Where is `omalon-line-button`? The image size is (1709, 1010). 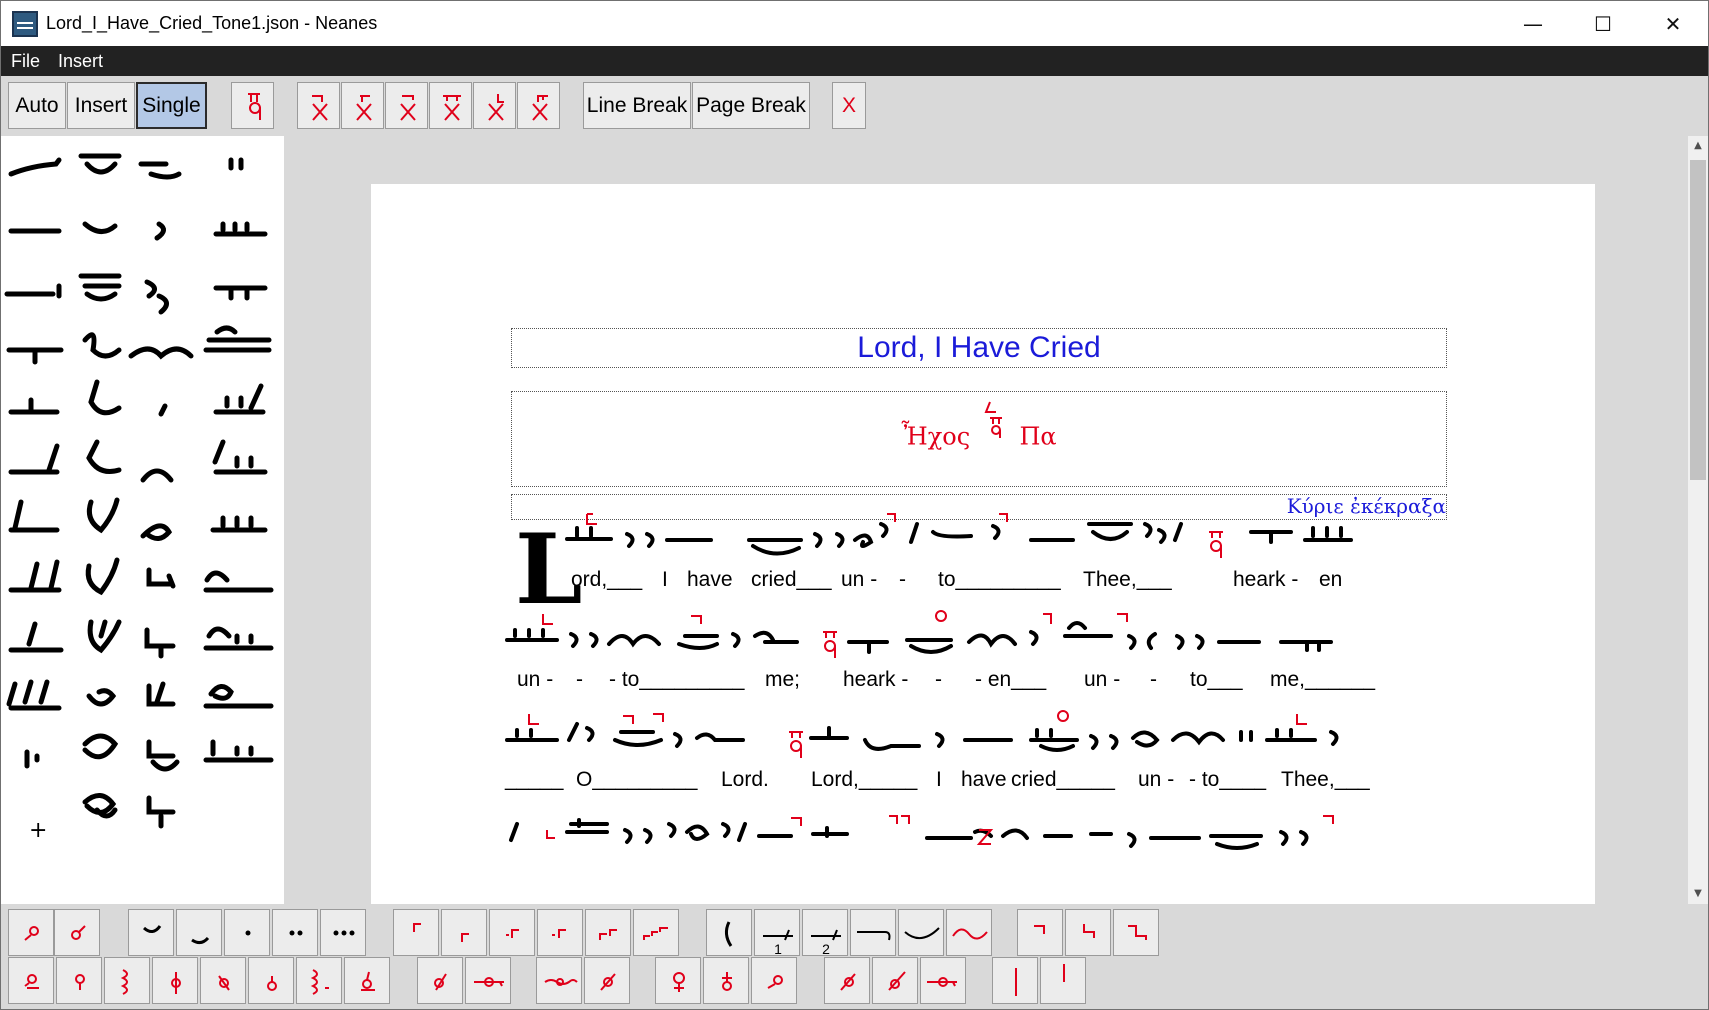 omalon-line-button is located at coordinates (943, 980).